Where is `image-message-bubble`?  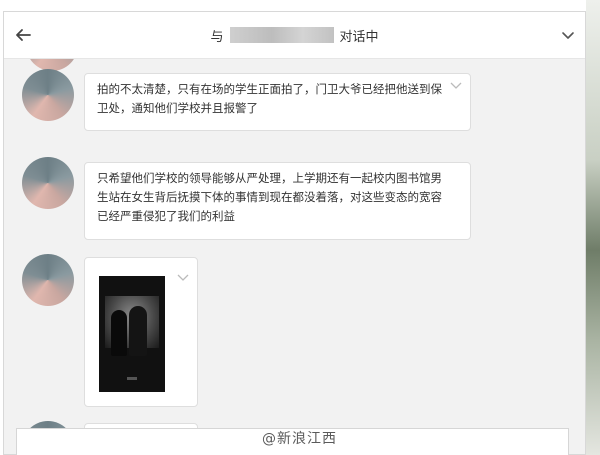
image-message-bubble is located at coordinates (141, 332).